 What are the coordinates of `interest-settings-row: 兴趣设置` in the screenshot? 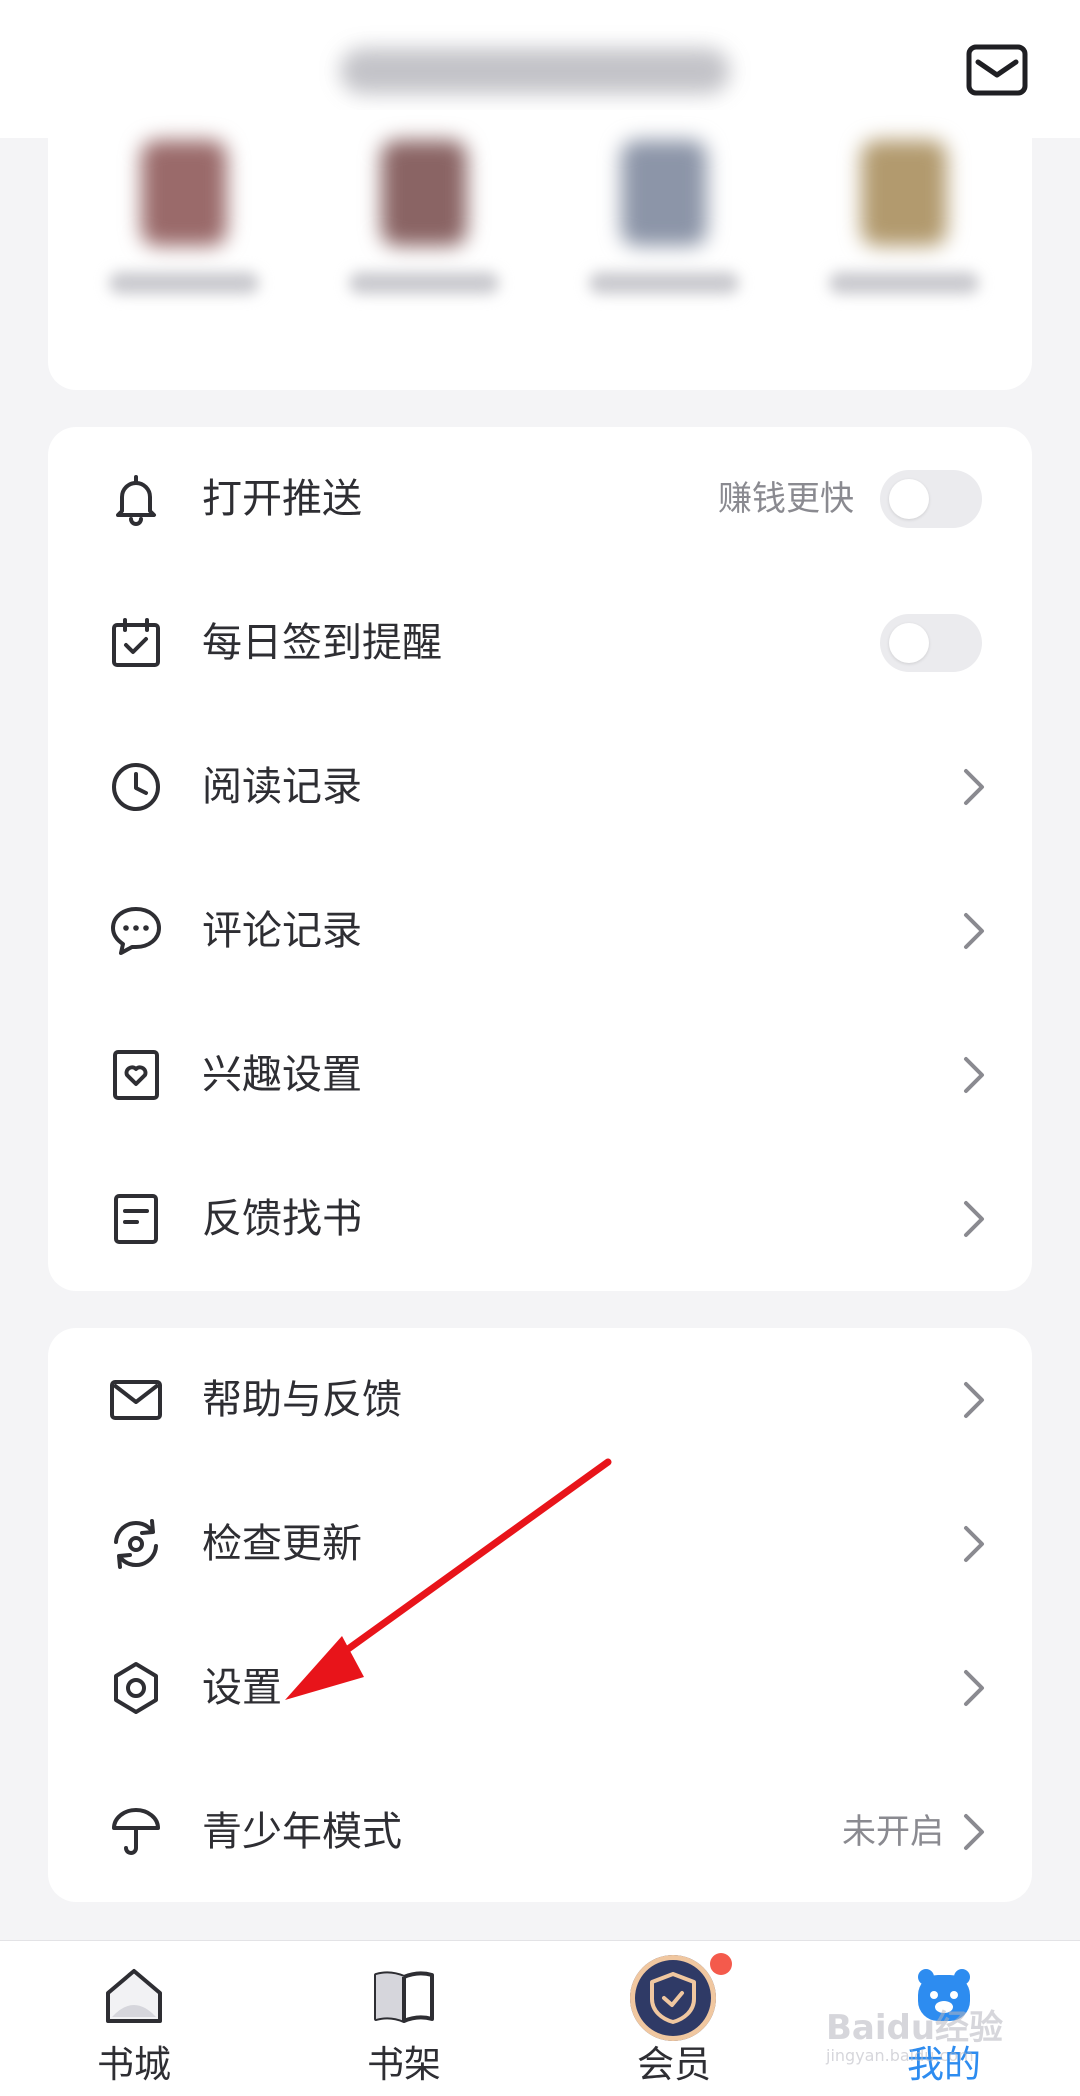 It's located at (540, 1075).